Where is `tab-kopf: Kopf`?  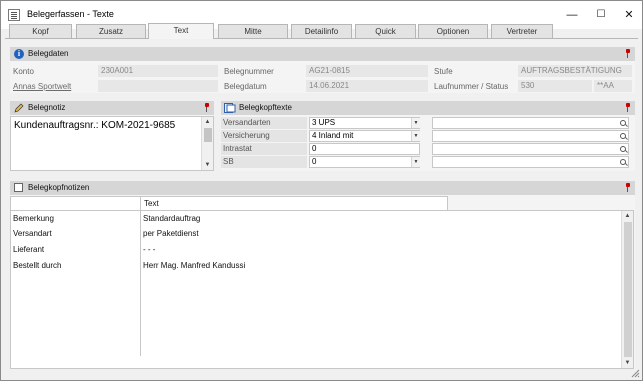
tab-kopf: Kopf is located at coordinates (40, 31).